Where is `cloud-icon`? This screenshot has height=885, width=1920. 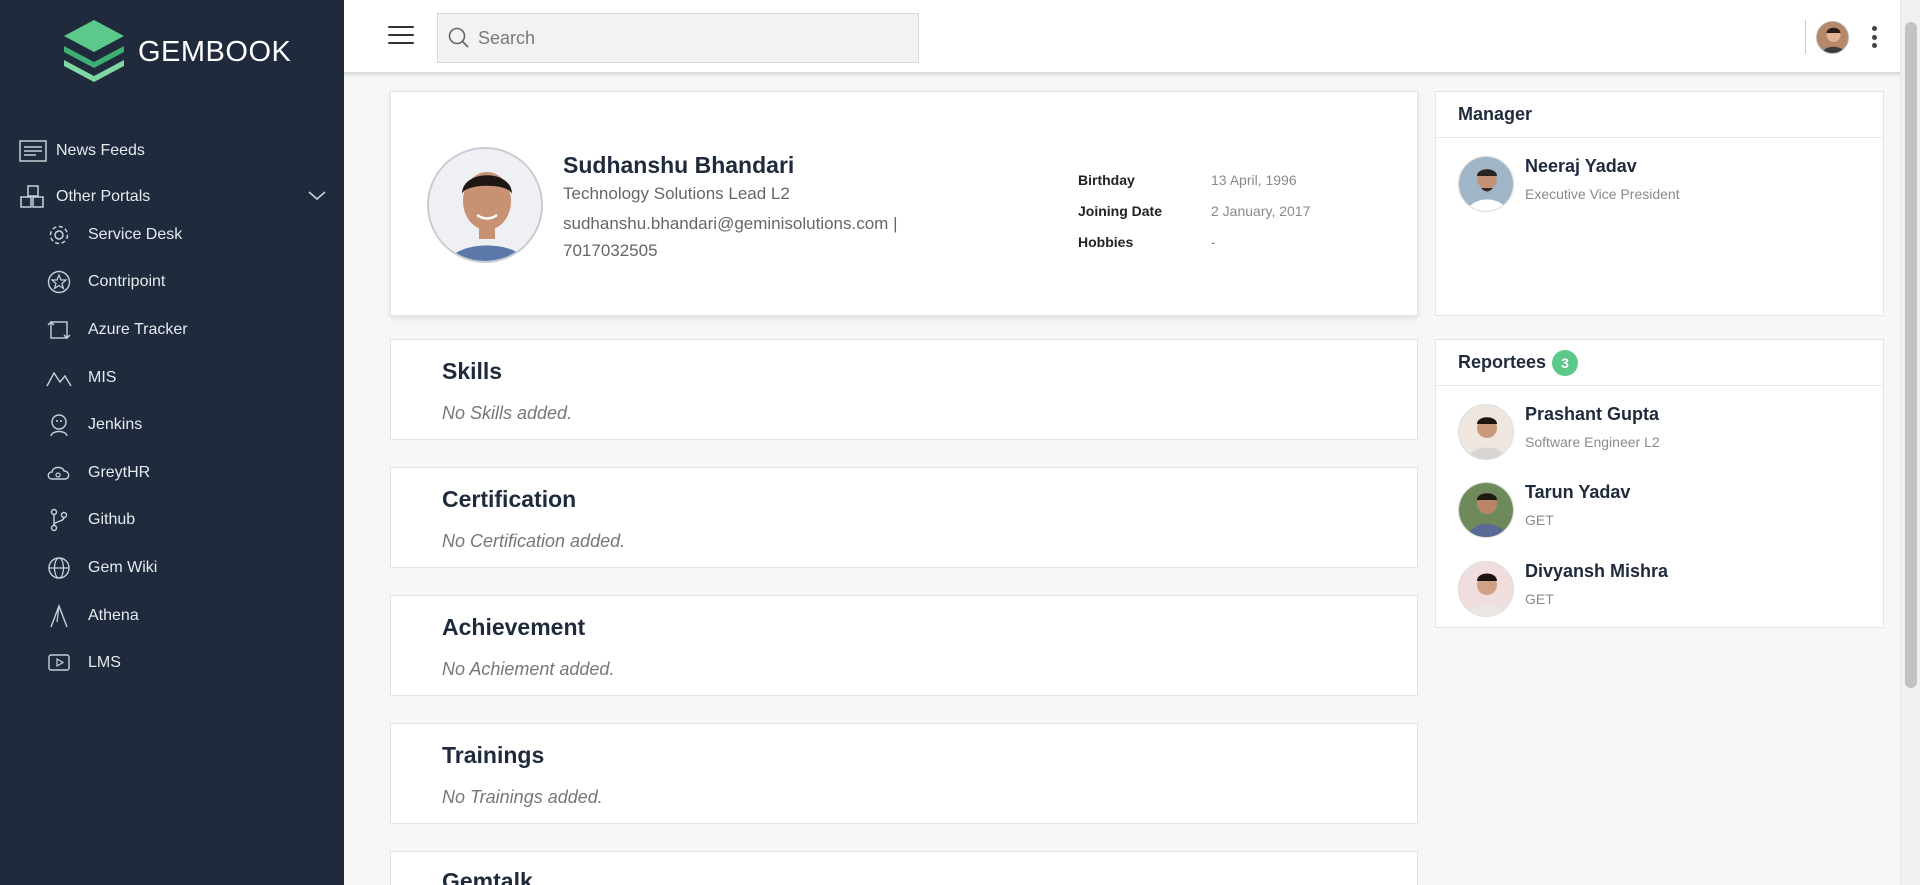 cloud-icon is located at coordinates (59, 473).